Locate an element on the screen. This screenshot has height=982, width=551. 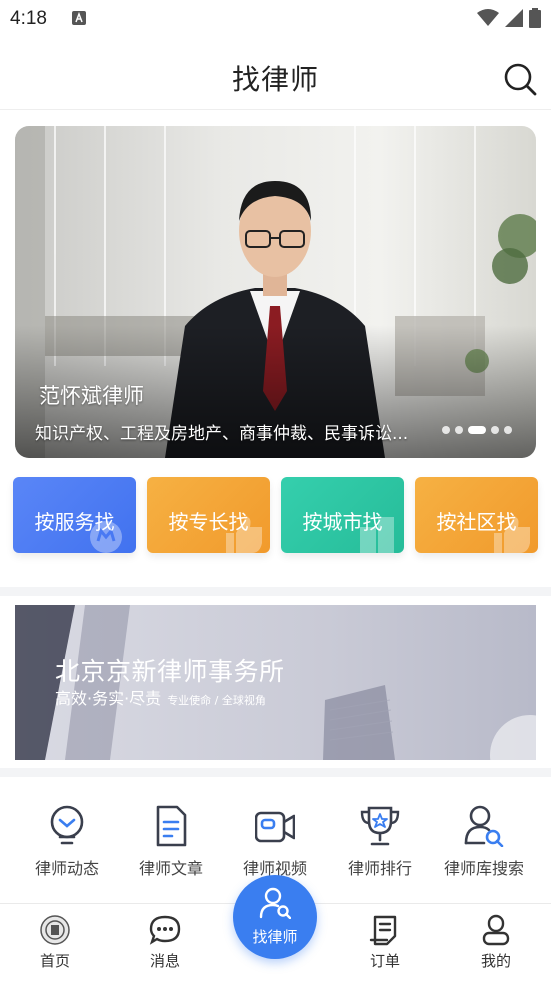
wifi-icon is located at coordinates (488, 17).